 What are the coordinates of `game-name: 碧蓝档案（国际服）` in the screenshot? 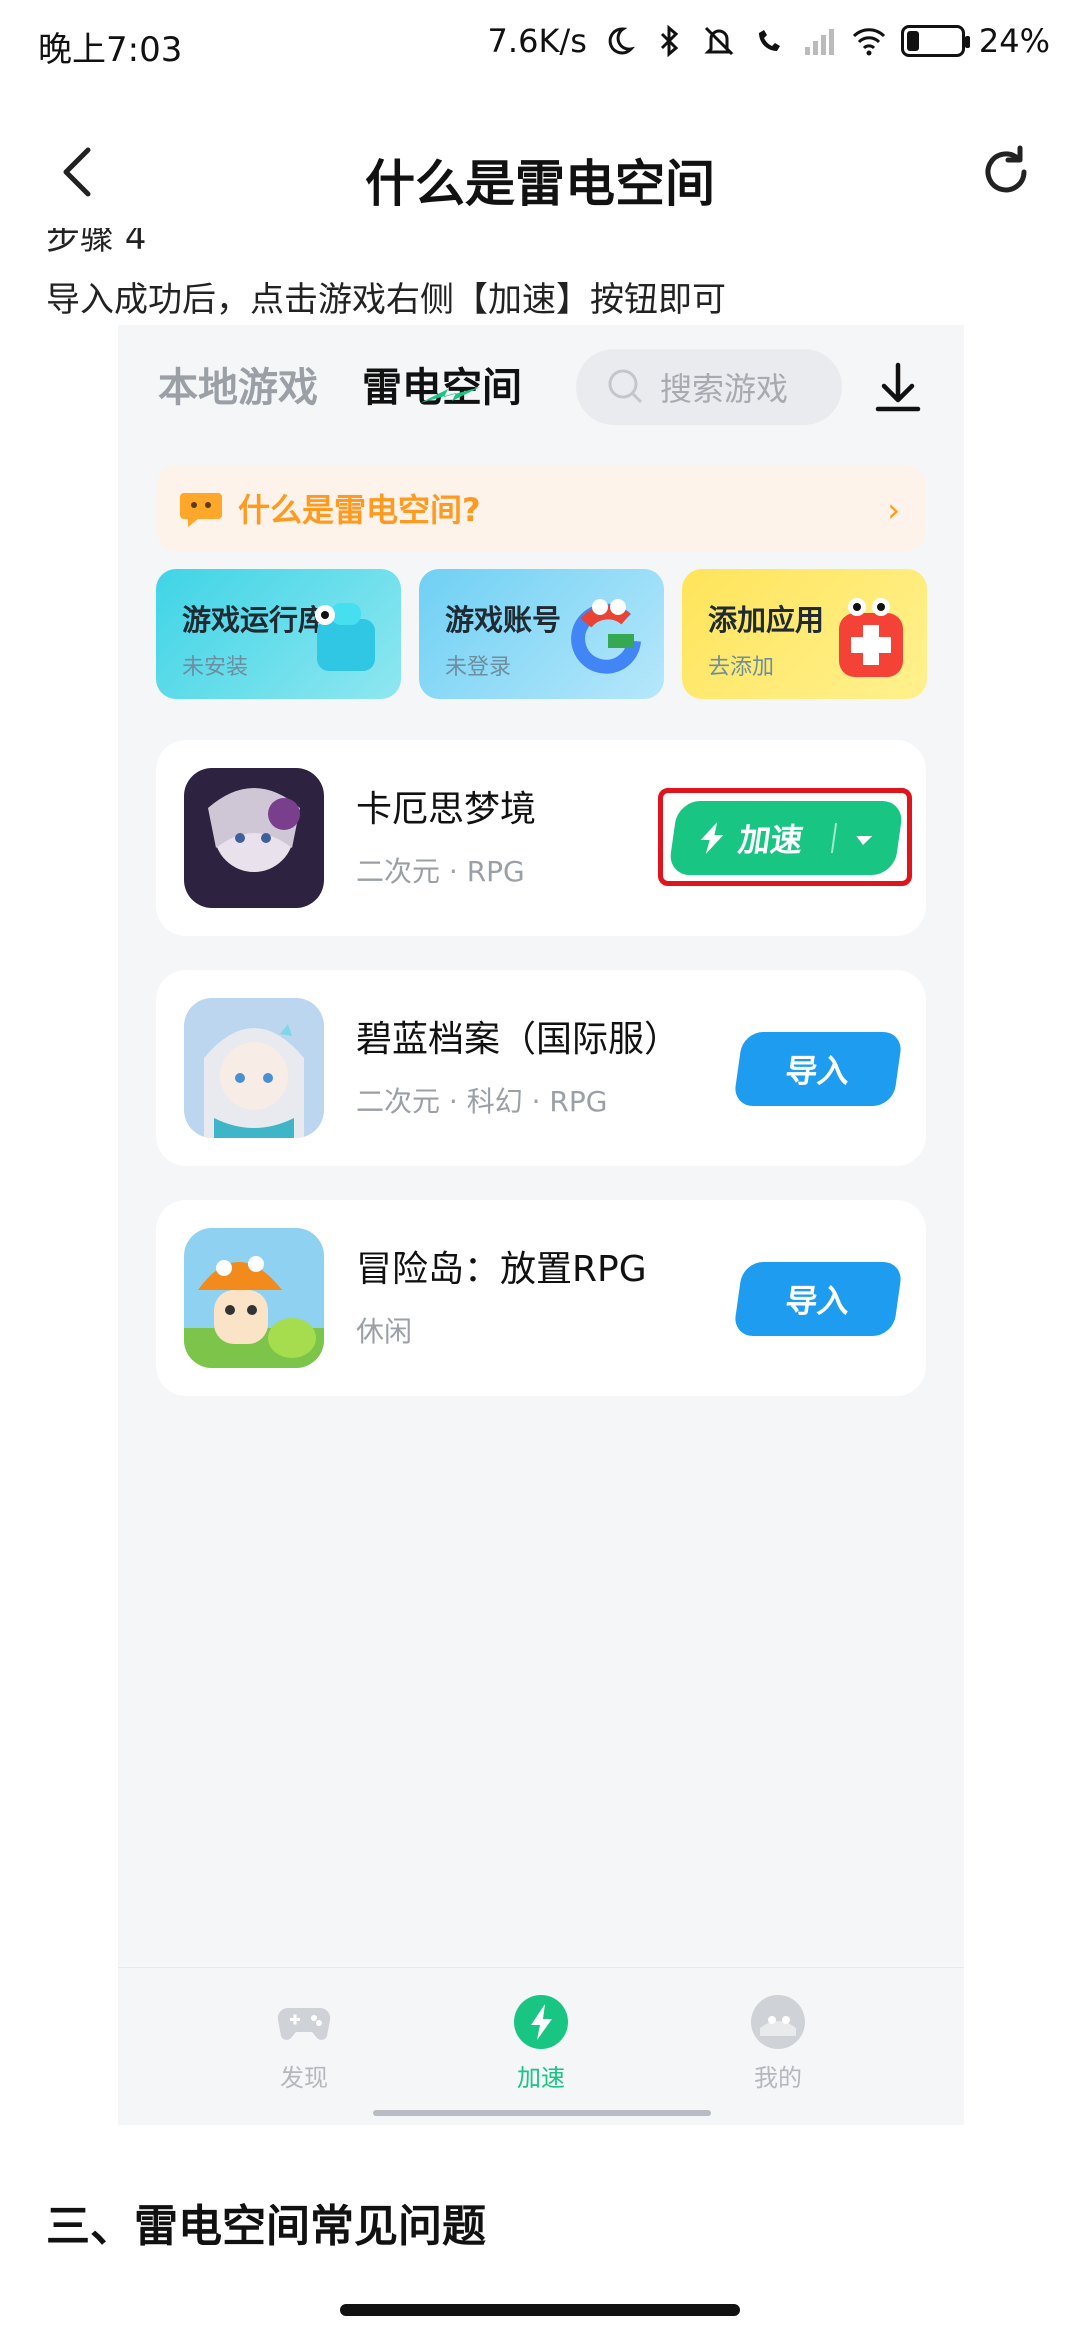 It's located at (518, 1039).